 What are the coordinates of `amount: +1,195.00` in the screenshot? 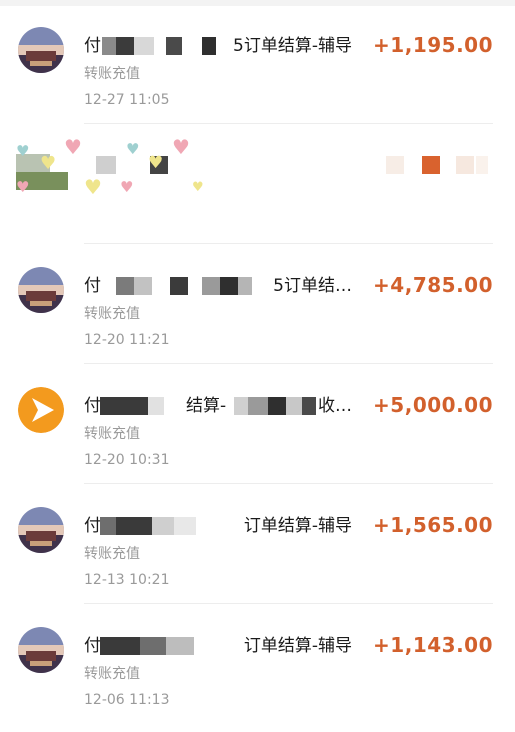 It's located at (433, 45).